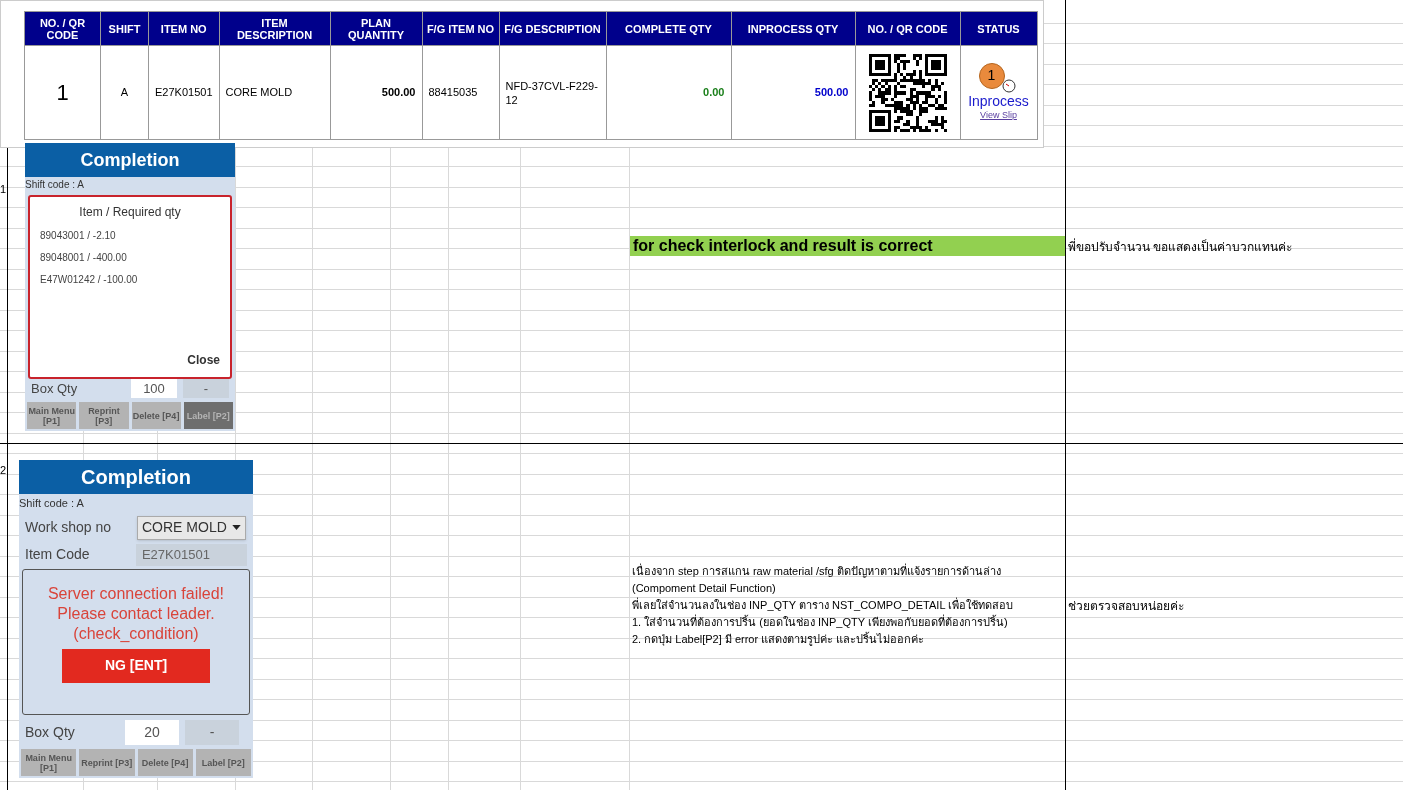 This screenshot has height=790, width=1403. Describe the element at coordinates (136, 613) in the screenshot. I see `error-message: Server connection failed! Please contact leader. (check_condition)` at that location.